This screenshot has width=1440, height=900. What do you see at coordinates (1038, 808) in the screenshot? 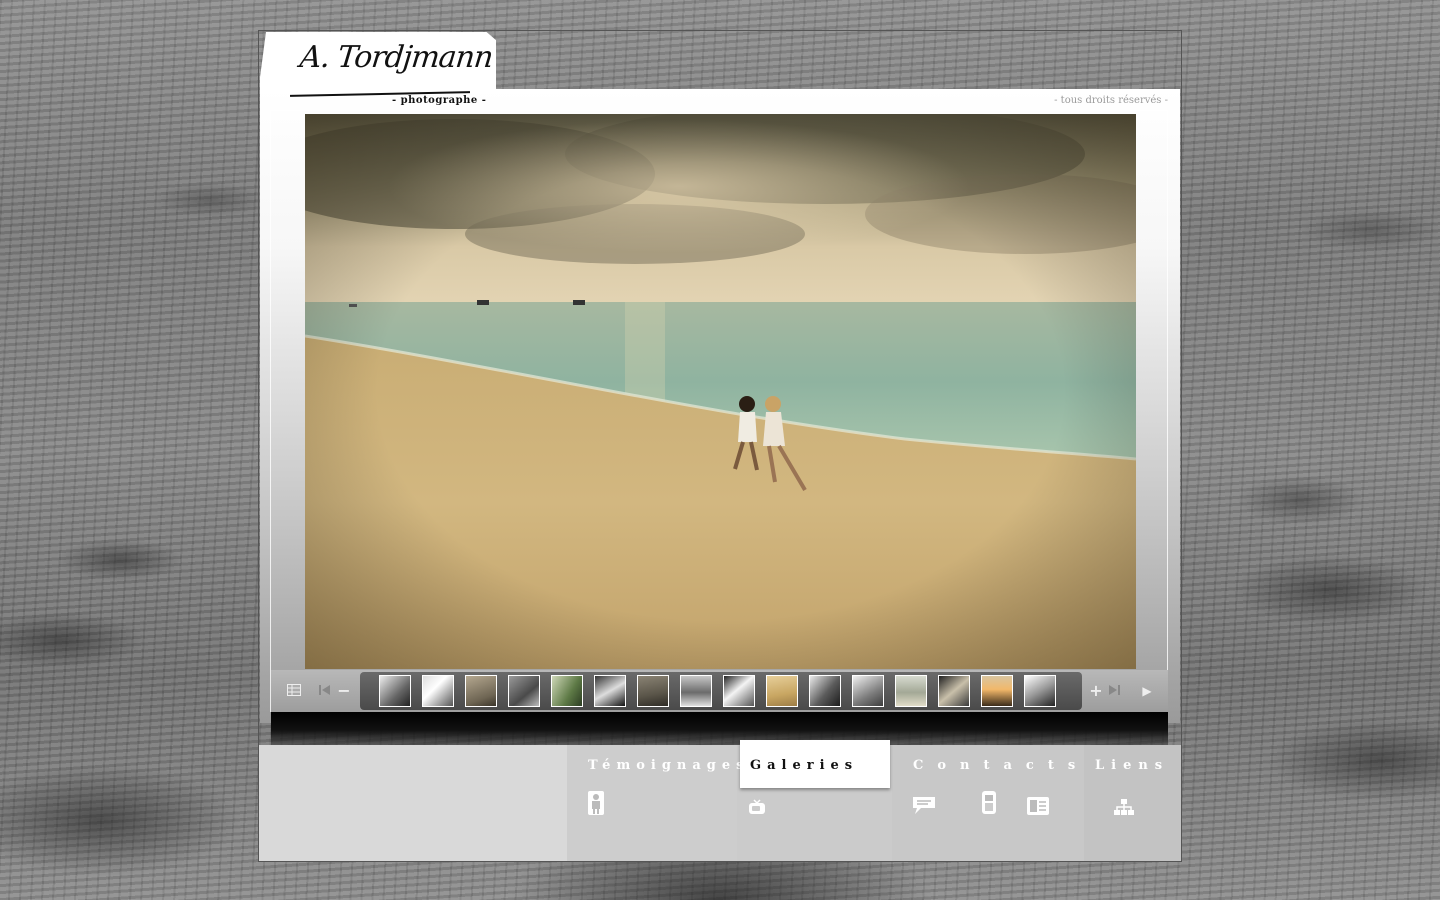
I see `address-card-icon` at bounding box center [1038, 808].